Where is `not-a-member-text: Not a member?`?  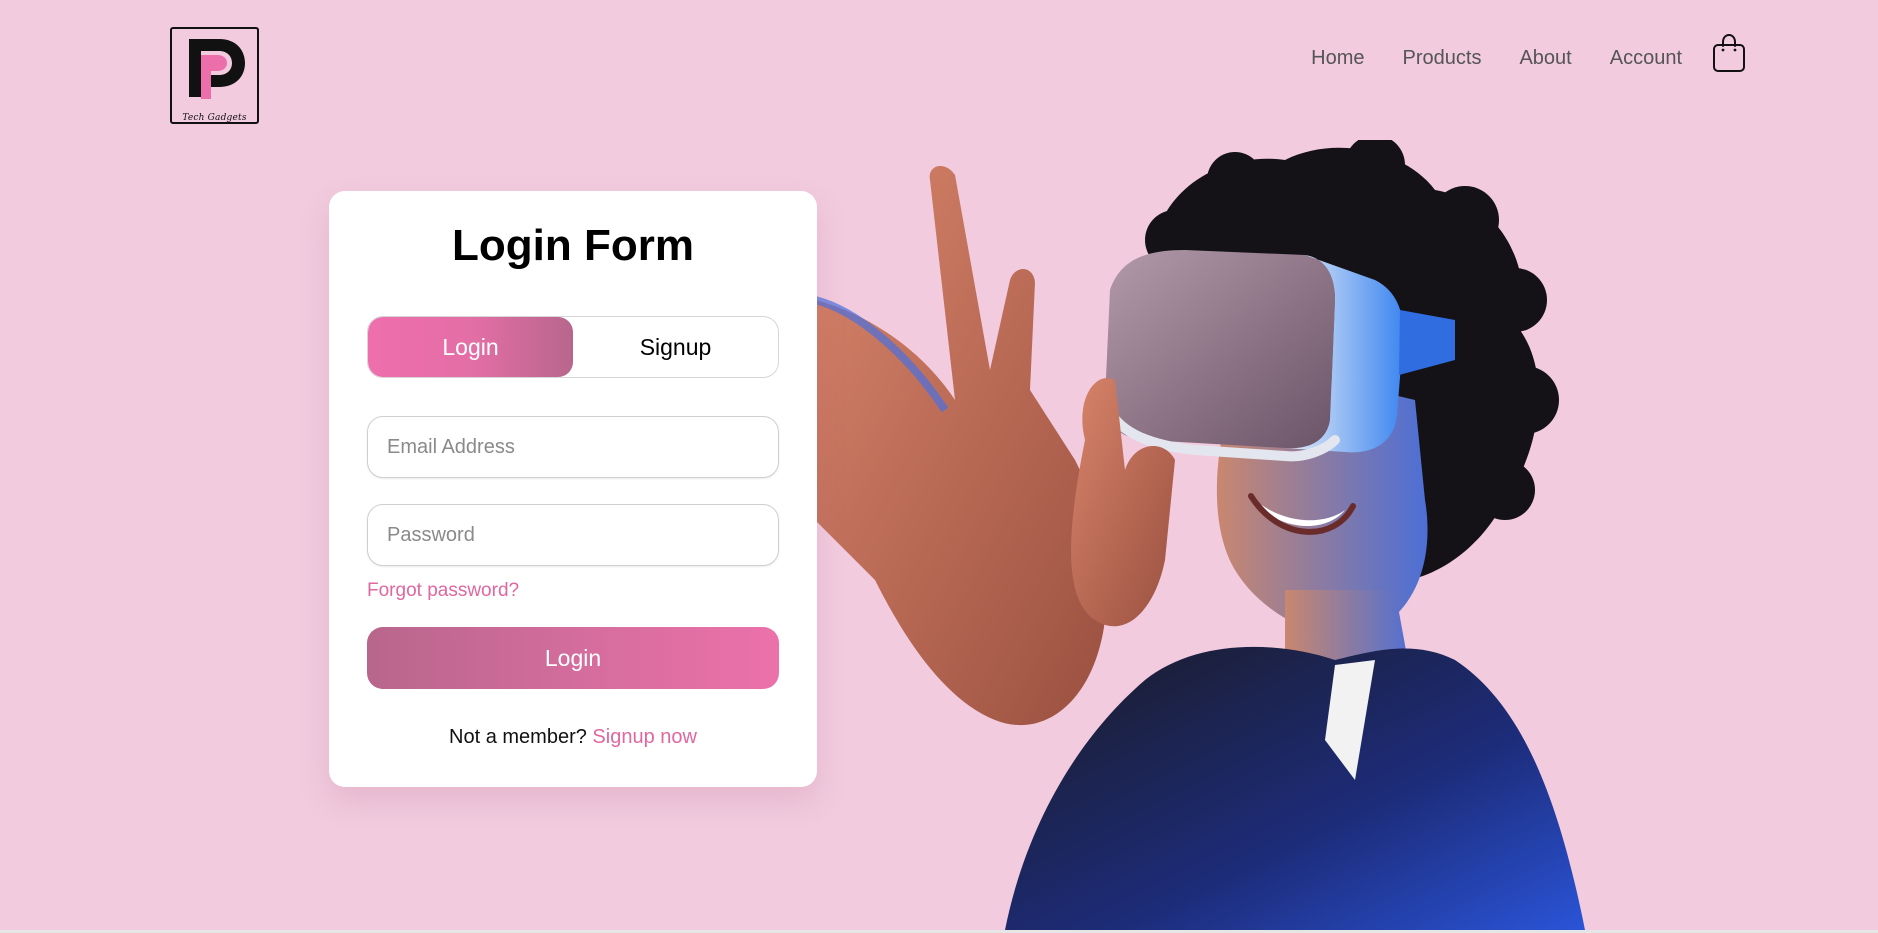
not-a-member-text: Not a member? is located at coordinates (521, 737).